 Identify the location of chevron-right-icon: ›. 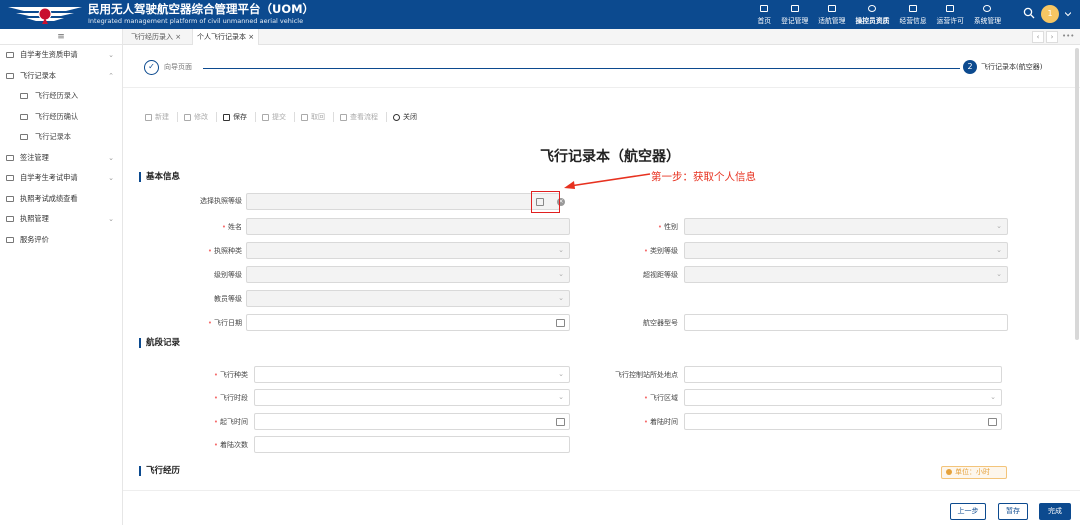
(1052, 37).